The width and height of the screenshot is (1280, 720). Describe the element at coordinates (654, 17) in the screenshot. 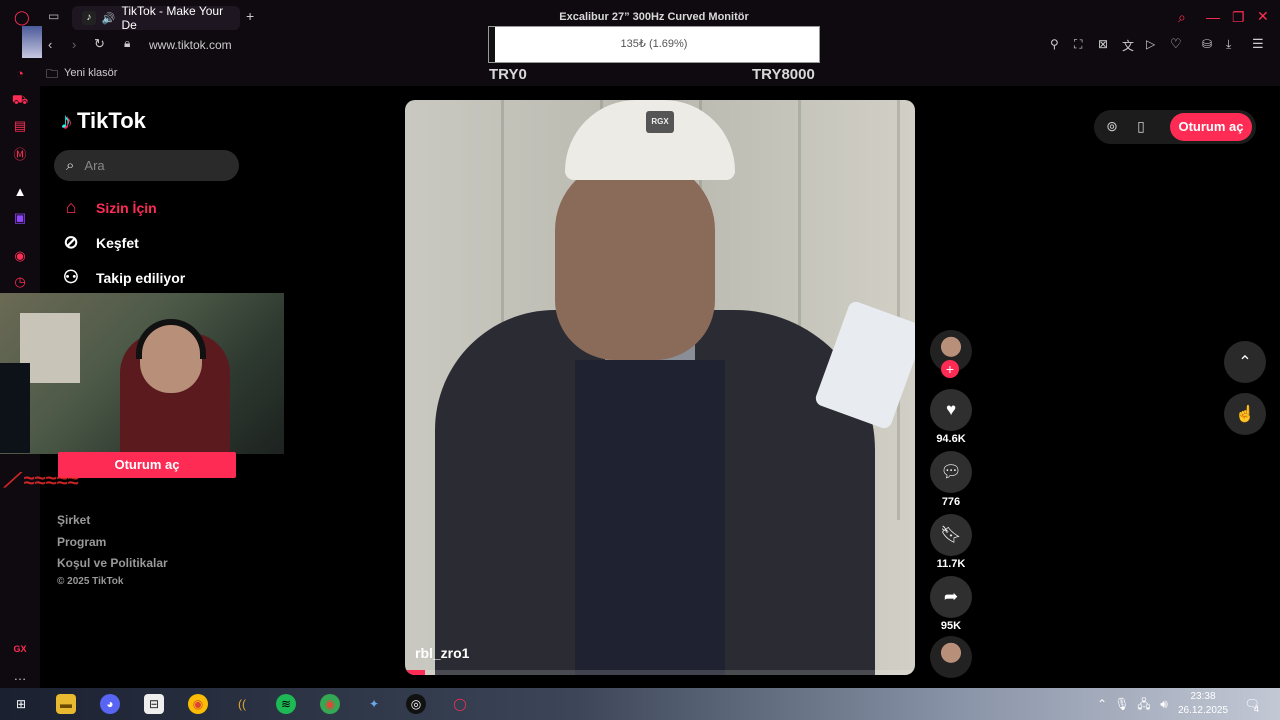

I see `donation-goal-title: Excalibur 27” 300Hz Curved Monitör` at that location.